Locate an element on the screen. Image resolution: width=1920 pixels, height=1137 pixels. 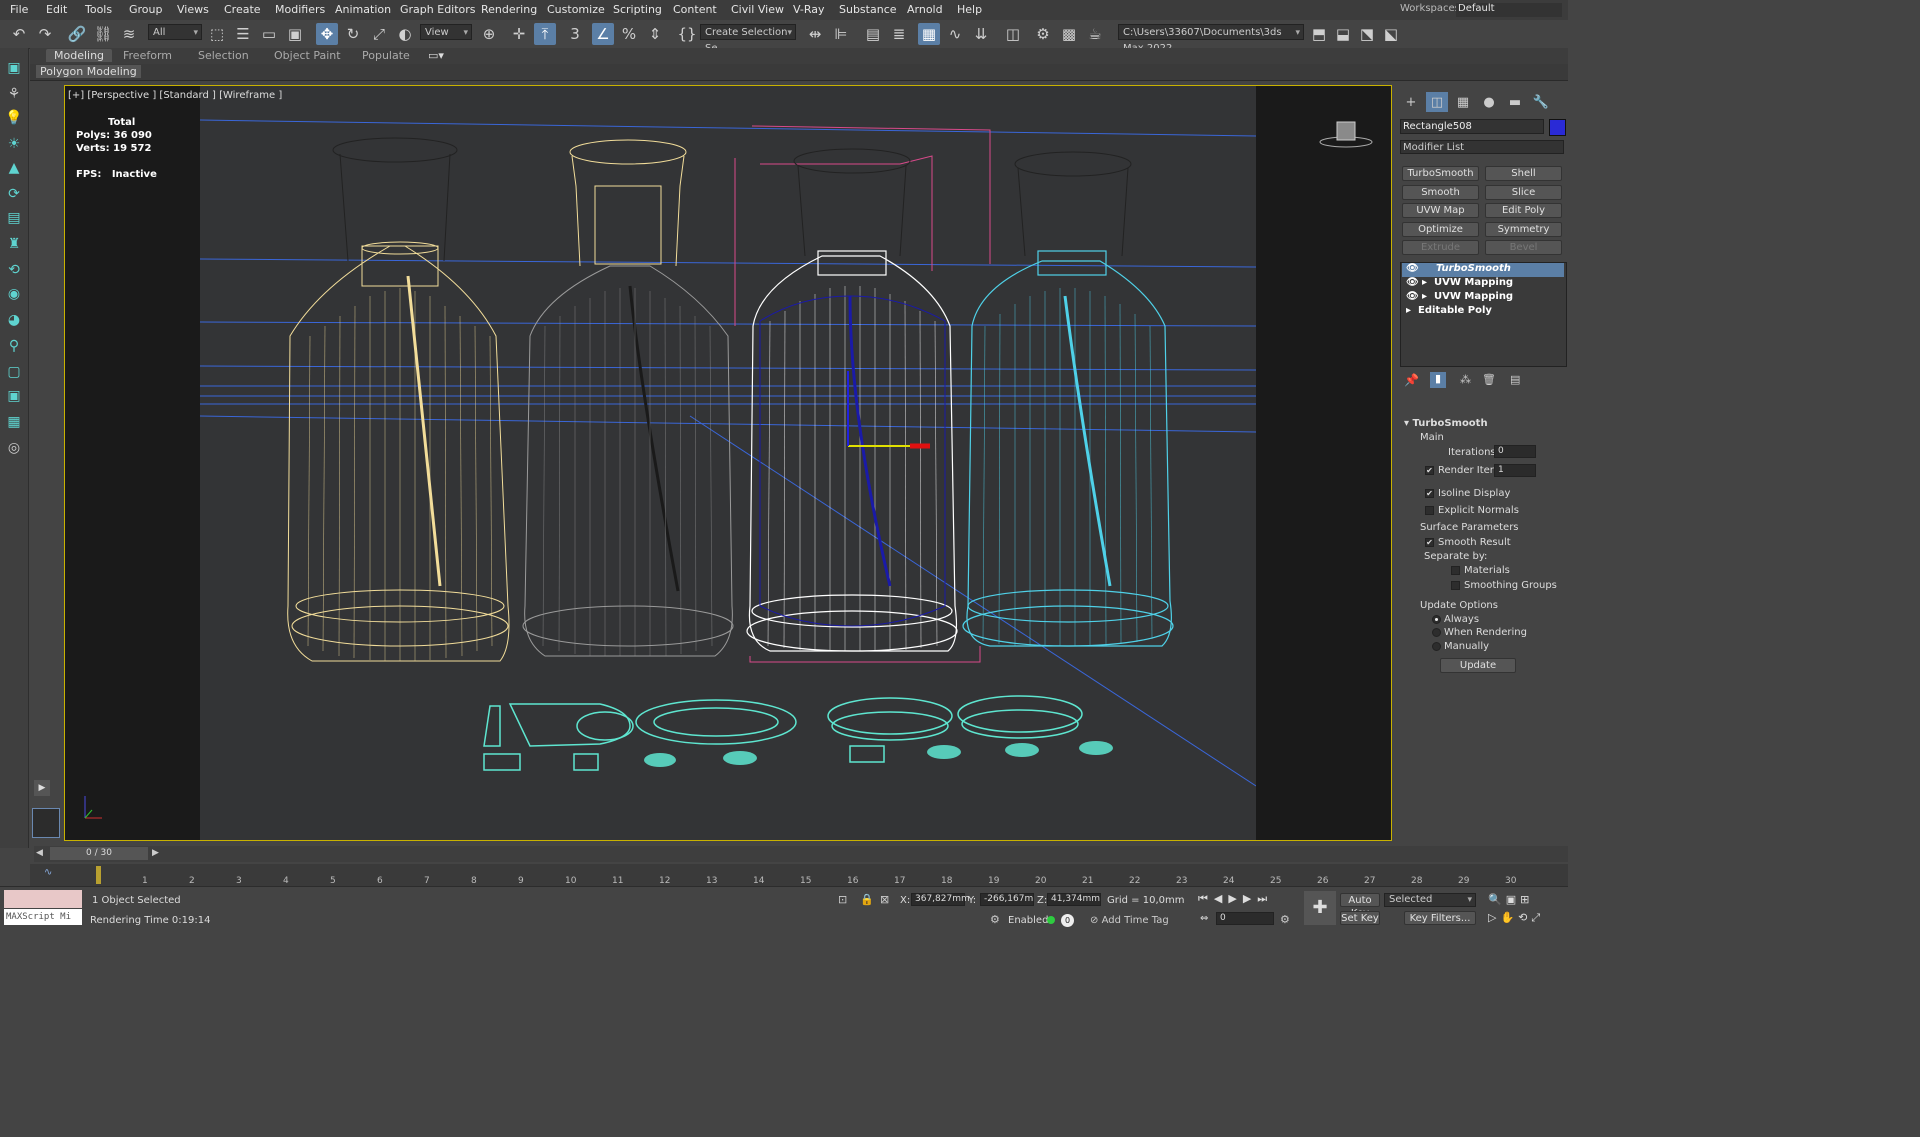
menu-create: Create is located at coordinates (242, 9).